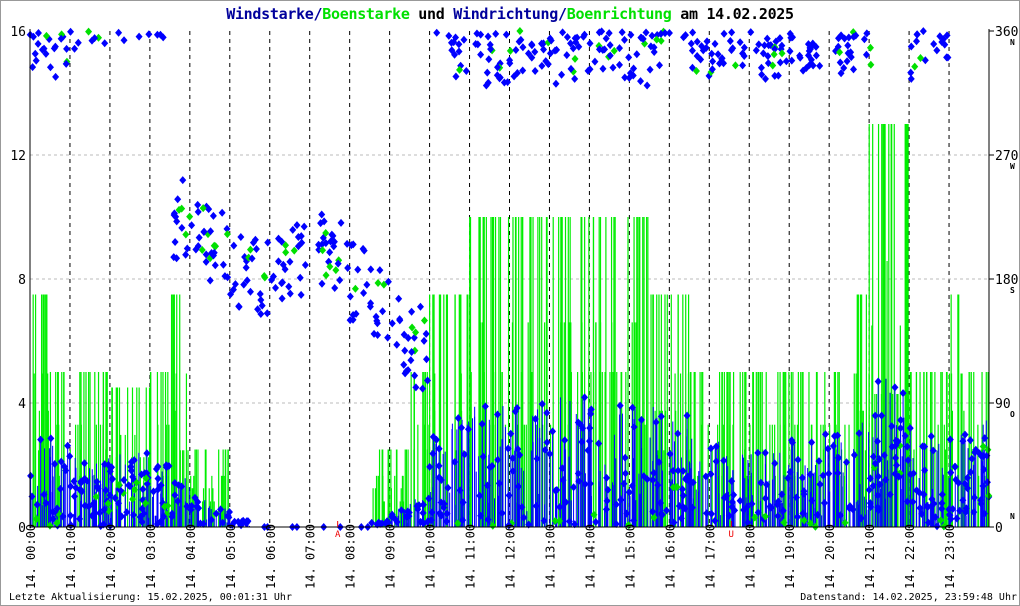 The height and width of the screenshot is (606, 1020). I want to click on x-tick-label: 14. 09:00, so click(391, 556).